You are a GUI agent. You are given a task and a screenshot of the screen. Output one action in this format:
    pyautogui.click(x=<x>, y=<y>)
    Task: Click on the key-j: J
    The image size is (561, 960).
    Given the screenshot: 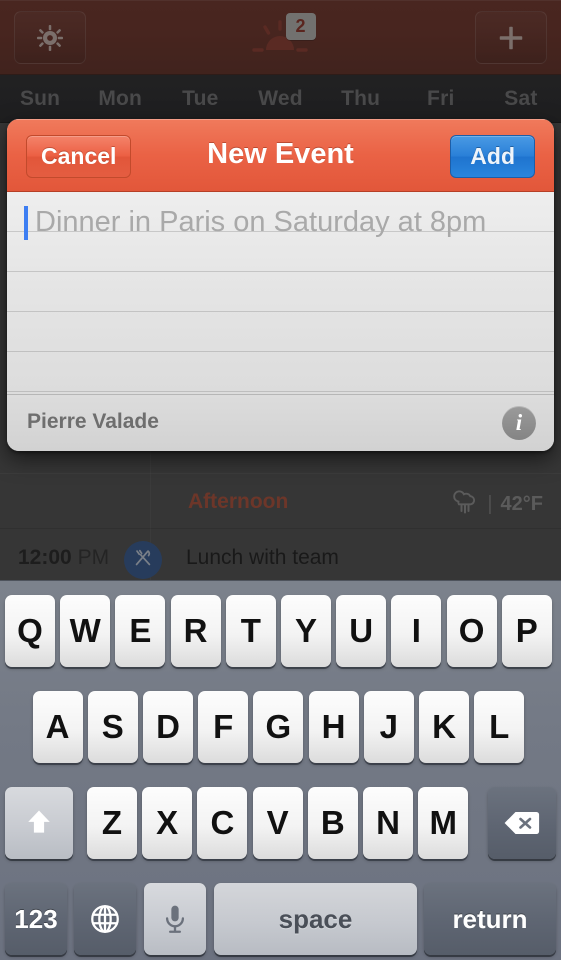 What is the action you would take?
    pyautogui.click(x=388, y=727)
    